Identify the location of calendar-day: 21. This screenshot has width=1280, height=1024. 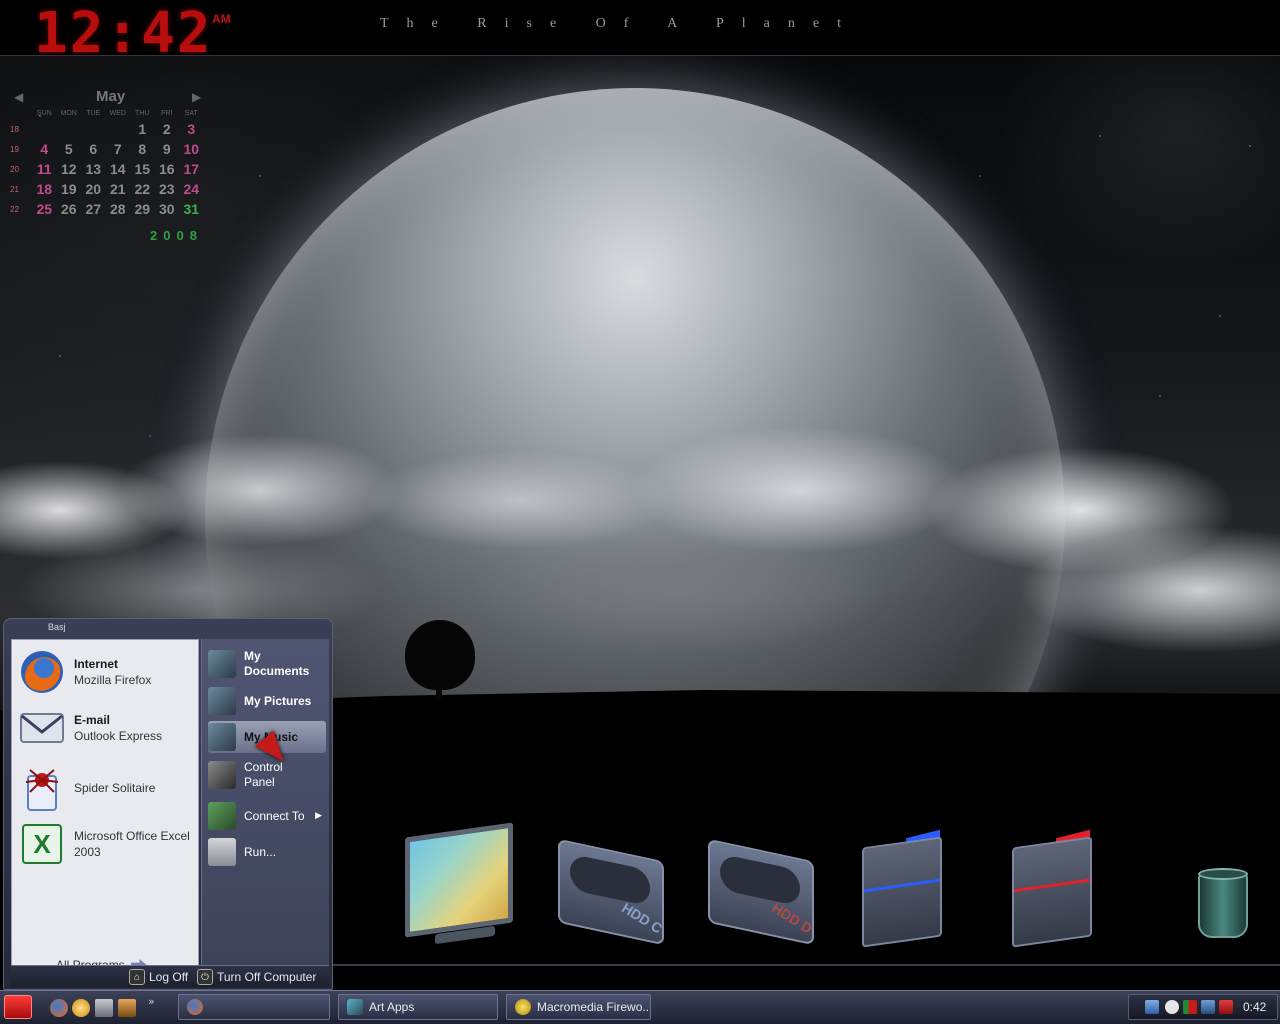
(118, 189).